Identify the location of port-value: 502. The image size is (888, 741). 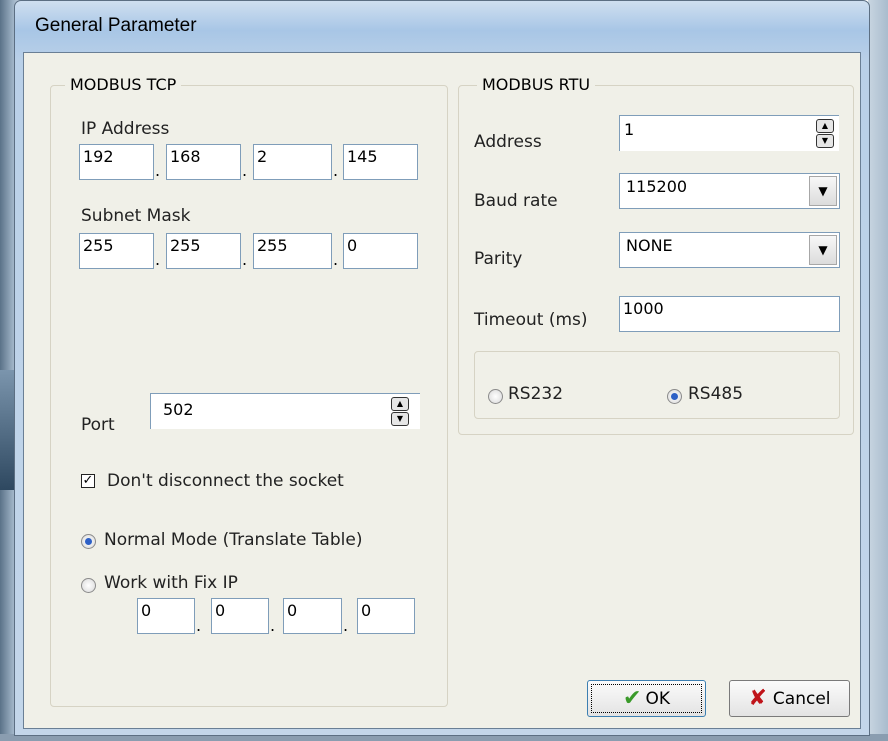
(178, 409).